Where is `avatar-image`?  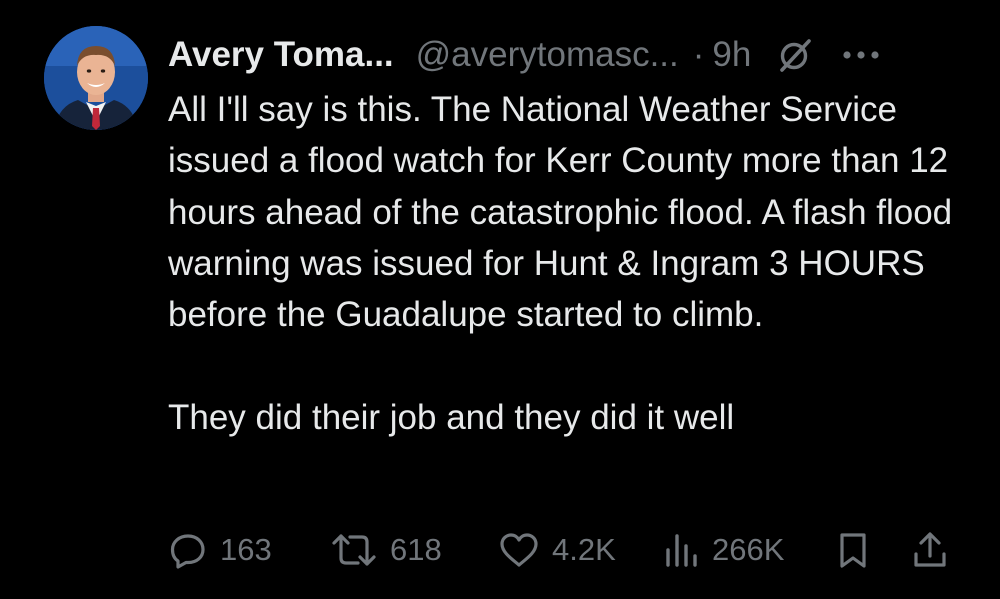
avatar-image is located at coordinates (96, 78).